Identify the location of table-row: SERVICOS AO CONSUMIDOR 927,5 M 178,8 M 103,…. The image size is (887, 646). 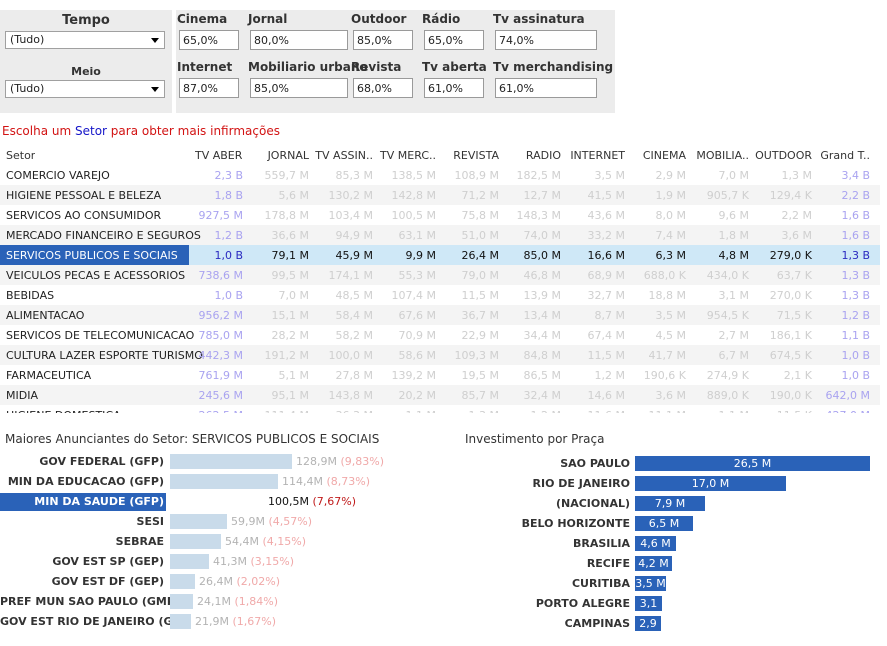
(440, 215).